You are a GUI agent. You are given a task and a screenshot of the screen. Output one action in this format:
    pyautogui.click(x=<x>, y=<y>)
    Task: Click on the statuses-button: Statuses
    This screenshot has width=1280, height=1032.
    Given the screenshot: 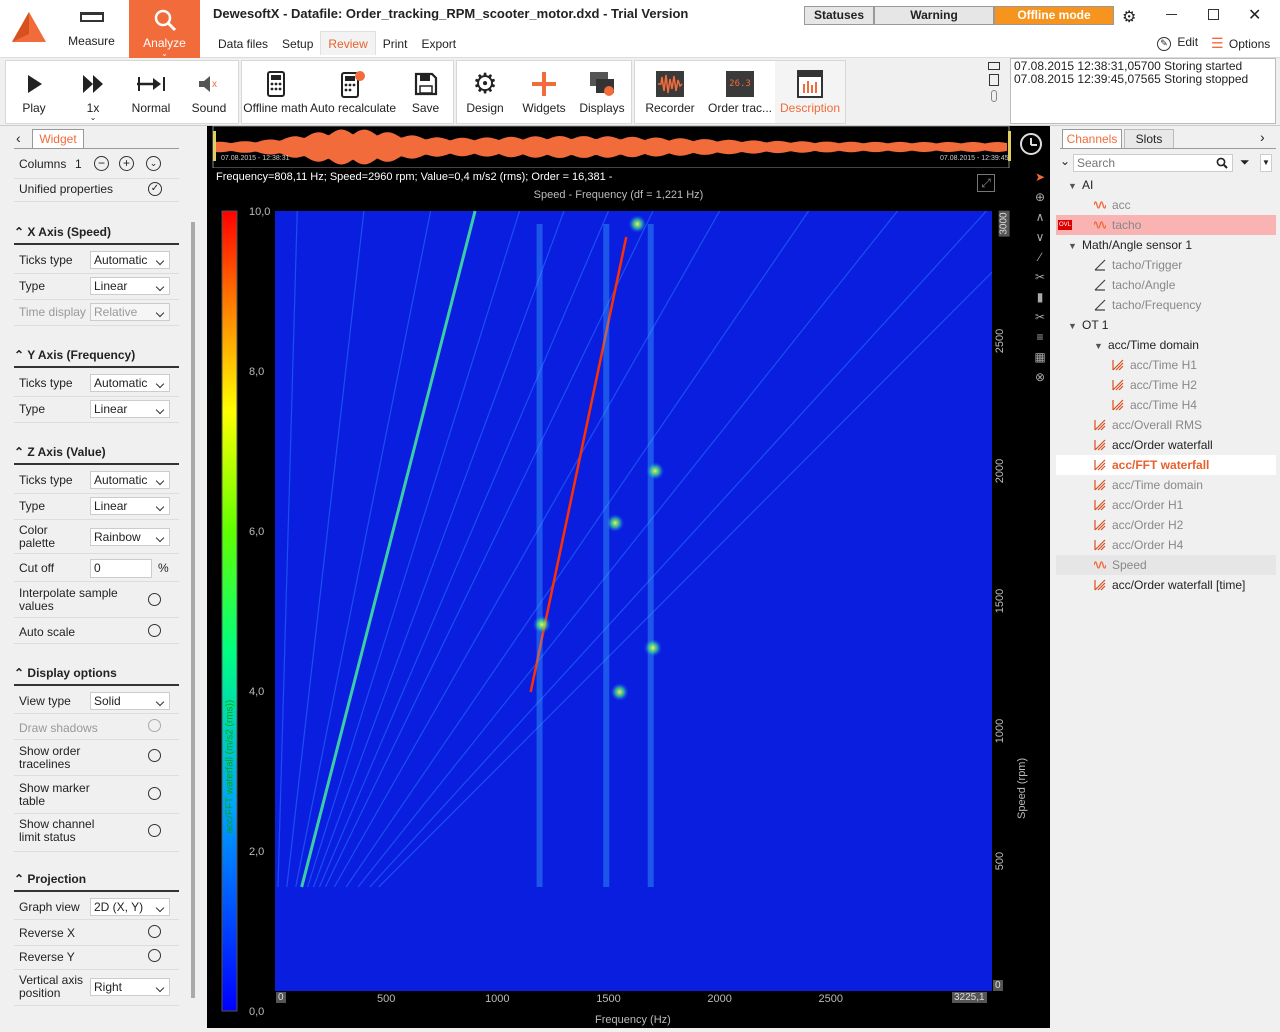 What is the action you would take?
    pyautogui.click(x=839, y=15)
    